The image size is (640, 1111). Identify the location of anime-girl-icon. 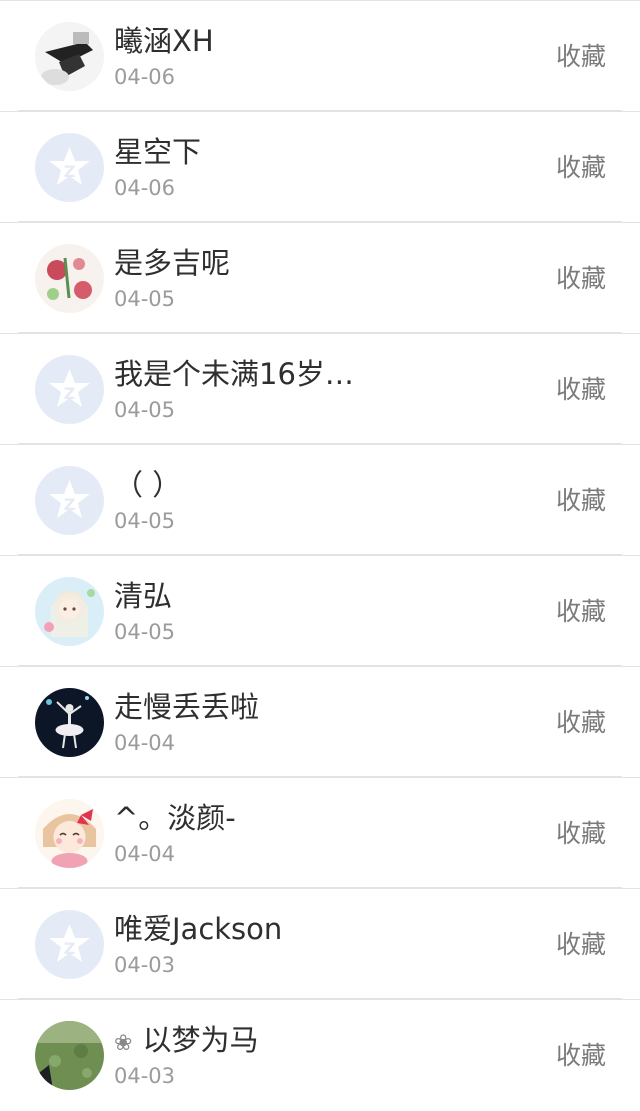
(69, 611).